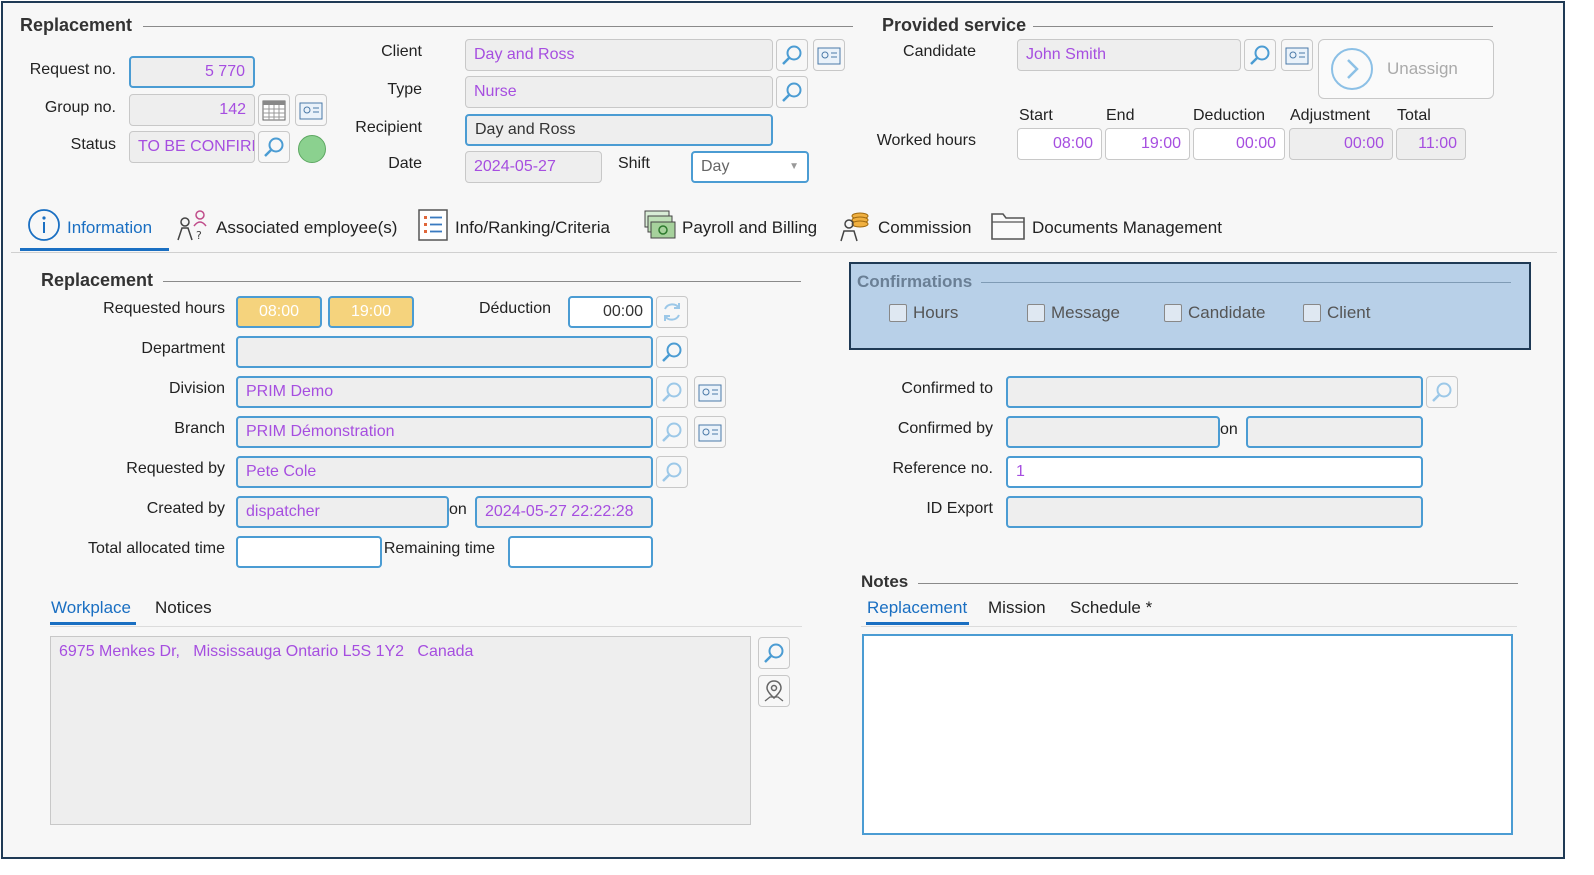 The height and width of the screenshot is (875, 1594). What do you see at coordinates (750, 167) in the screenshot?
I see `shift-select: Day ▼` at bounding box center [750, 167].